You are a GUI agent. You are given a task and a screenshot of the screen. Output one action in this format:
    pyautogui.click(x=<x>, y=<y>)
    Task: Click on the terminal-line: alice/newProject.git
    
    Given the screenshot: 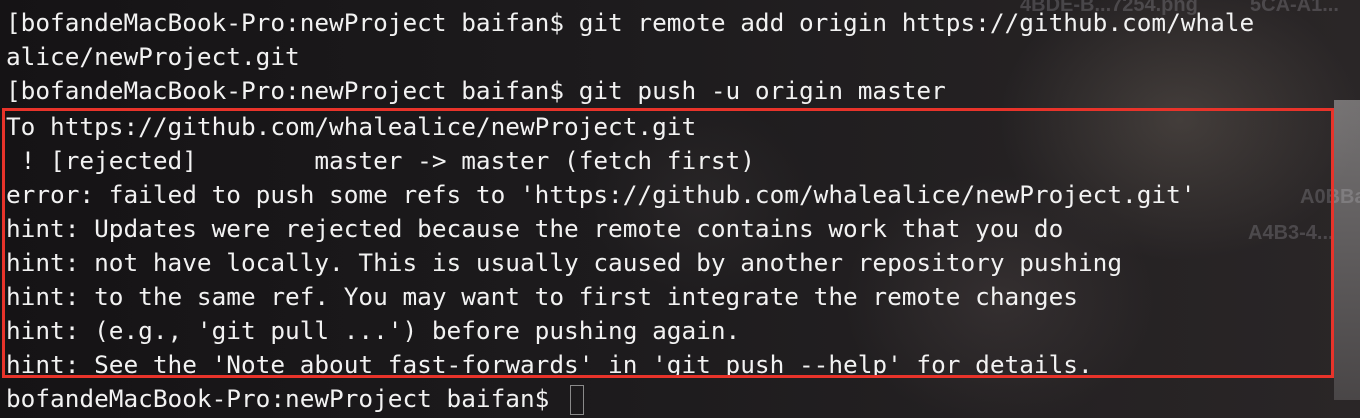 What is the action you would take?
    pyautogui.click(x=153, y=56)
    